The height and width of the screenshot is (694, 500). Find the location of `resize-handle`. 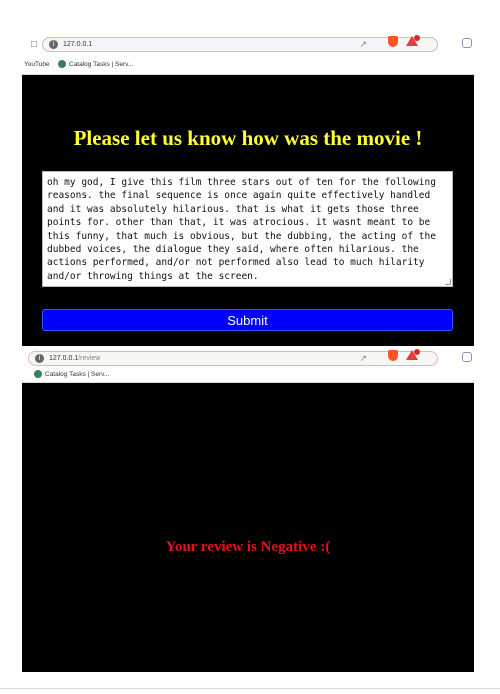

resize-handle is located at coordinates (448, 282).